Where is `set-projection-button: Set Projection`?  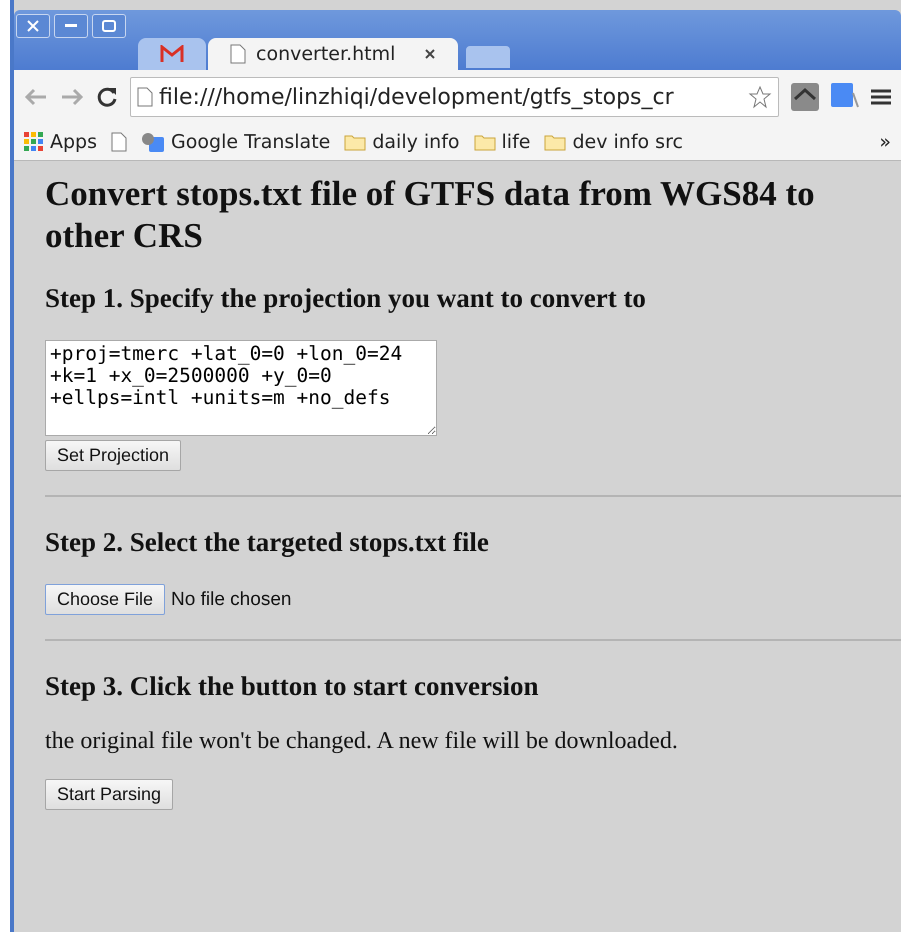
set-projection-button: Set Projection is located at coordinates (113, 455).